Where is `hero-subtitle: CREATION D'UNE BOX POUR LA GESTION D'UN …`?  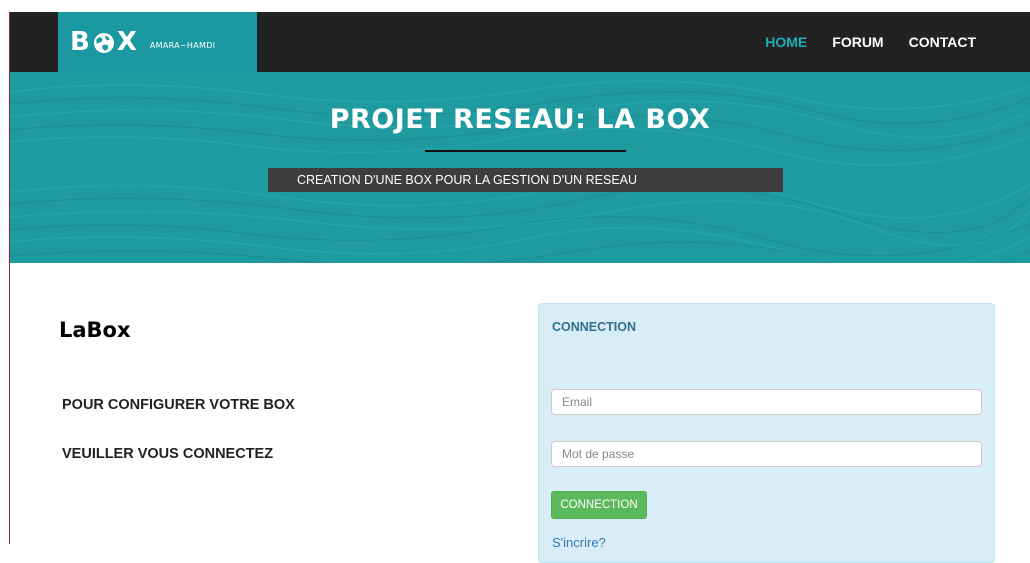
hero-subtitle: CREATION D'UNE BOX POUR LA GESTION D'UN … is located at coordinates (525, 180).